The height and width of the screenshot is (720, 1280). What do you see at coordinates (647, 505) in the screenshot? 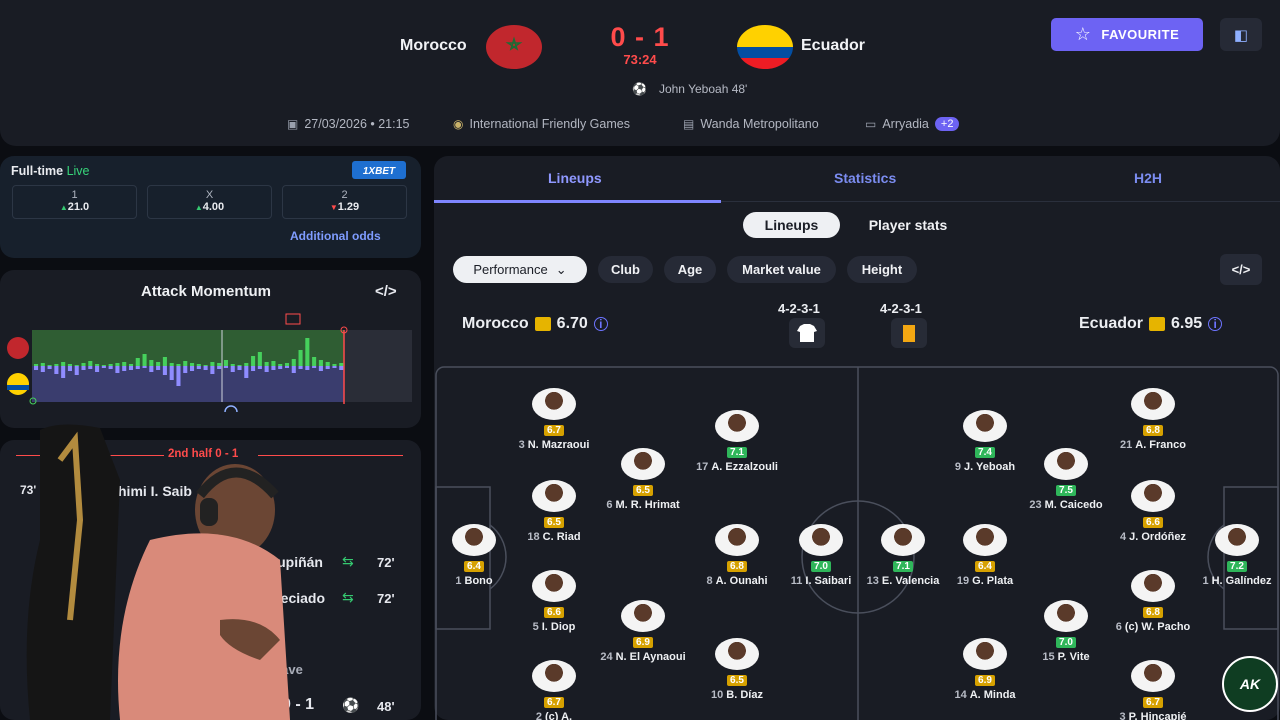
I see `player-name-text: M. R. Hrimat` at bounding box center [647, 505].